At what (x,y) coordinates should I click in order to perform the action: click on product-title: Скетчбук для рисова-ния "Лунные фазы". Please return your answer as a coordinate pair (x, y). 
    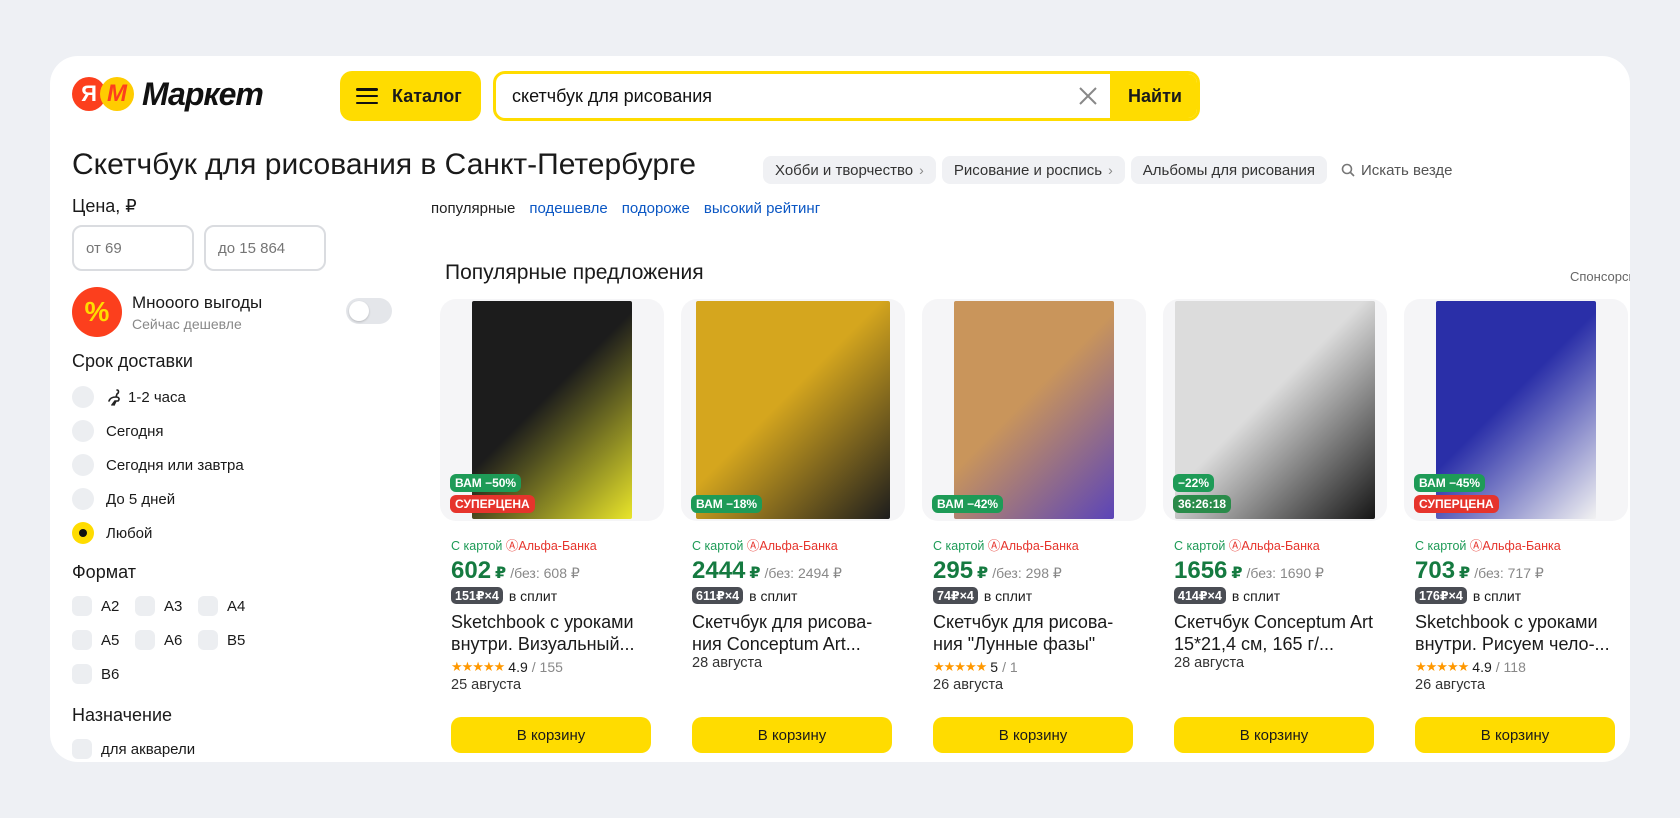
    Looking at the image, I should click on (1035, 633).